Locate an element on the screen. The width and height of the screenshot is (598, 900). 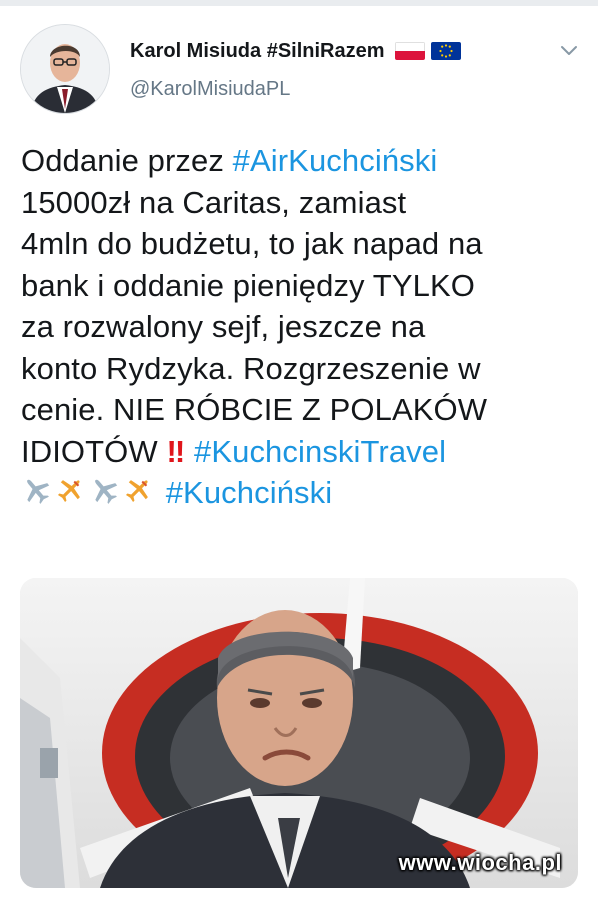
tweet-line: 4mln do budżetu, to jak napad na is located at coordinates (301, 244).